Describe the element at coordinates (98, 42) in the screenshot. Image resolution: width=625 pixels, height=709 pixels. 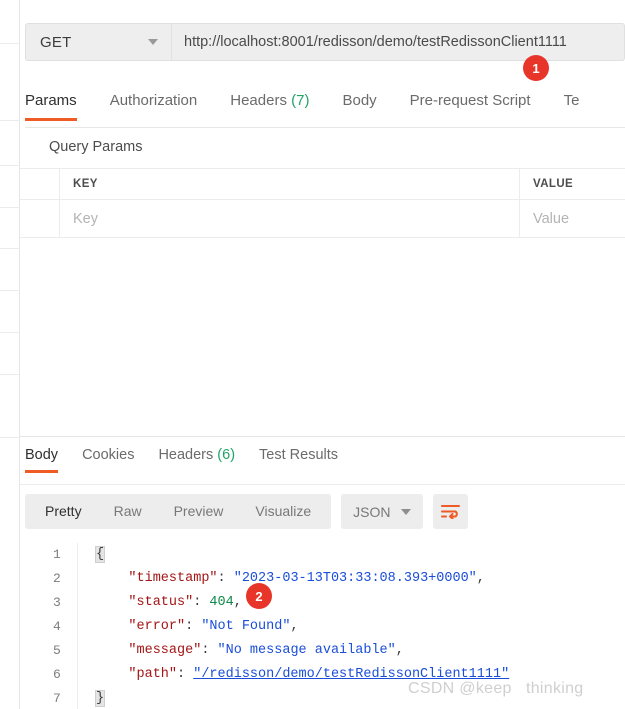
I see `http-method-select: GET` at that location.